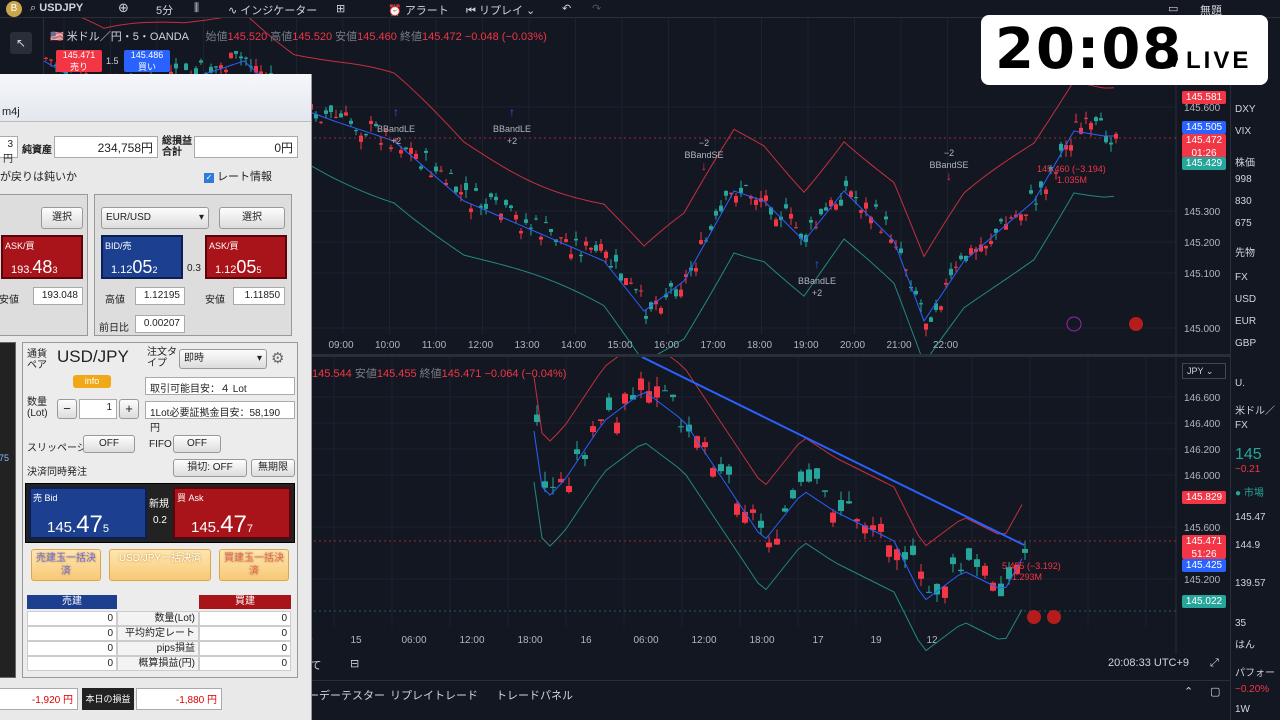 This screenshot has width=1280, height=720. What do you see at coordinates (471, 640) in the screenshot?
I see `time-label: 12:00` at bounding box center [471, 640].